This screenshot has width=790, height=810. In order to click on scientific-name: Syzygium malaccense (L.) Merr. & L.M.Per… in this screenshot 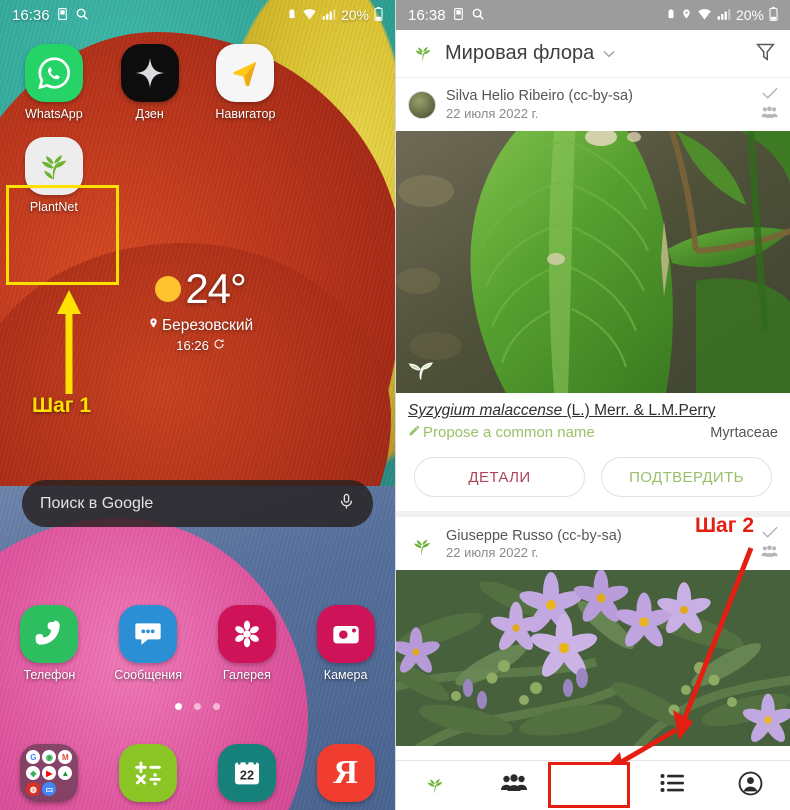, I will do `click(593, 411)`.